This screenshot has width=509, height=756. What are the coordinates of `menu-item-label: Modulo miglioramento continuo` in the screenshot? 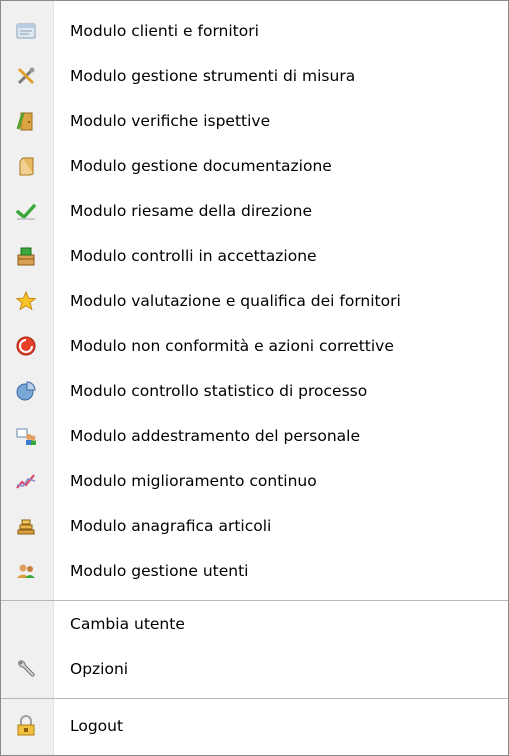 It's located at (193, 481).